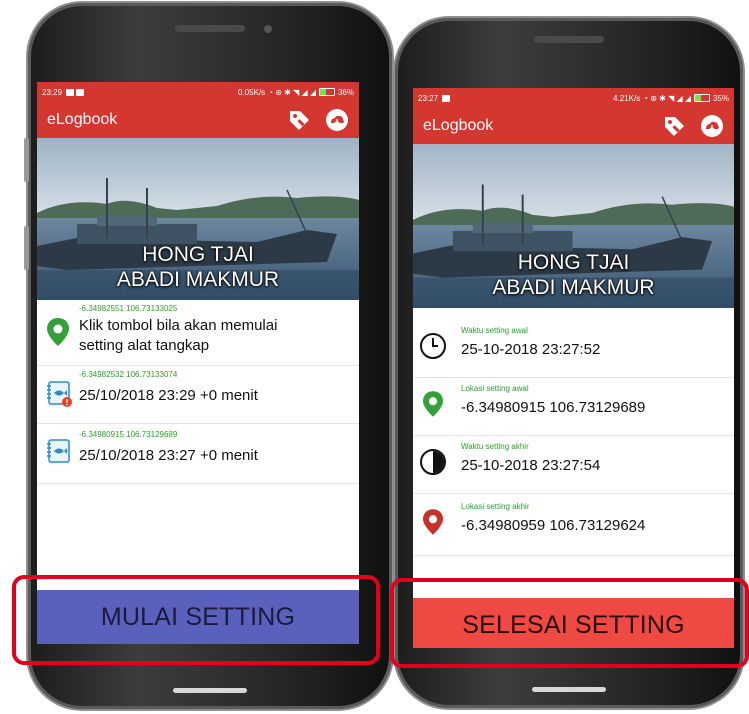 The height and width of the screenshot is (714, 749). What do you see at coordinates (531, 349) in the screenshot?
I see `entry-value: 25-10-2018 23:27:52` at bounding box center [531, 349].